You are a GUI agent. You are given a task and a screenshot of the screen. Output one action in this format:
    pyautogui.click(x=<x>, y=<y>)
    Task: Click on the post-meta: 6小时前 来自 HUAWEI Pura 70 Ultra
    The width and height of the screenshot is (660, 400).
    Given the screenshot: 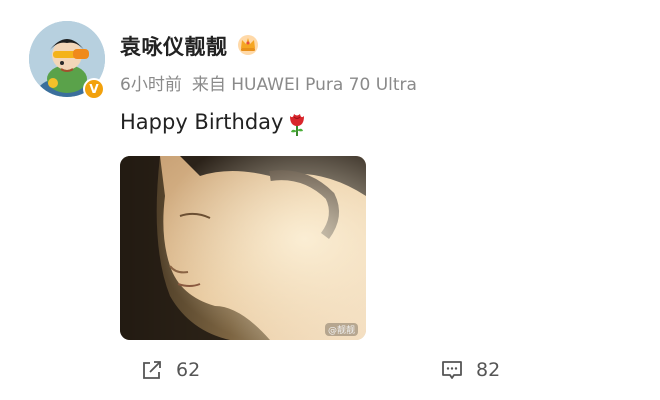 What is the action you would take?
    pyautogui.click(x=268, y=82)
    